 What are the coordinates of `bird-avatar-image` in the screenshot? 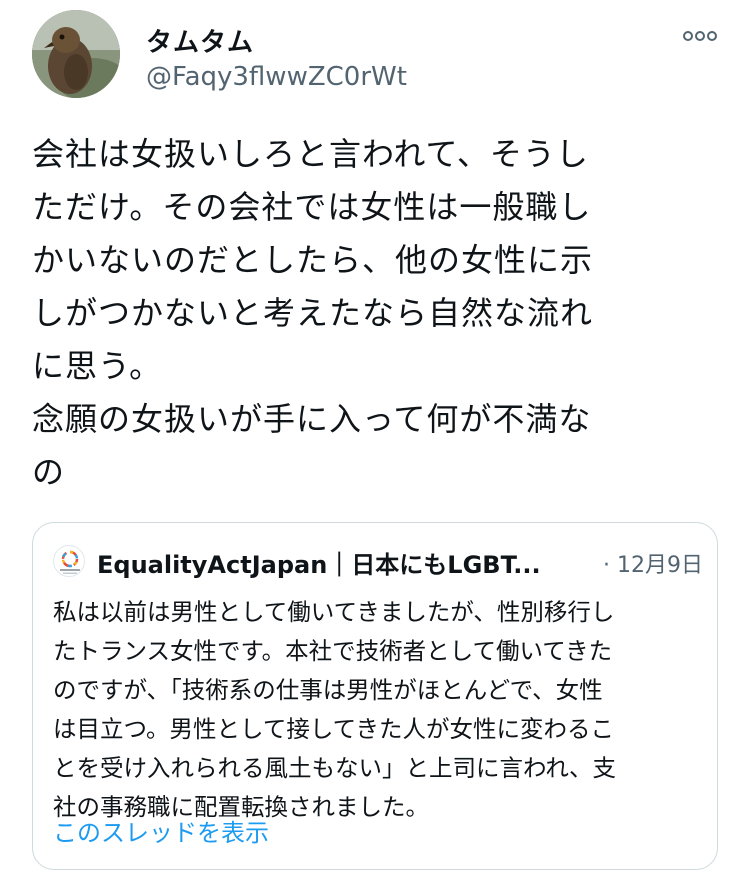 It's located at (76, 54).